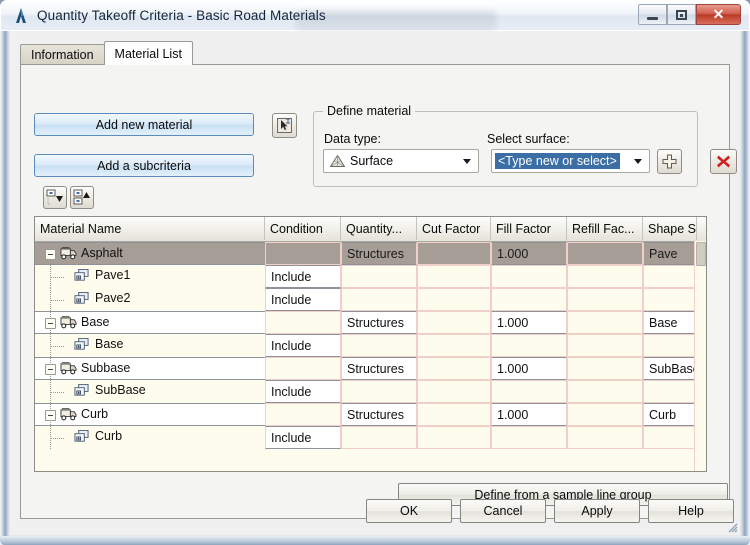  Describe the element at coordinates (150, 253) in the screenshot. I see `cell-material-name: Asphalt` at that location.